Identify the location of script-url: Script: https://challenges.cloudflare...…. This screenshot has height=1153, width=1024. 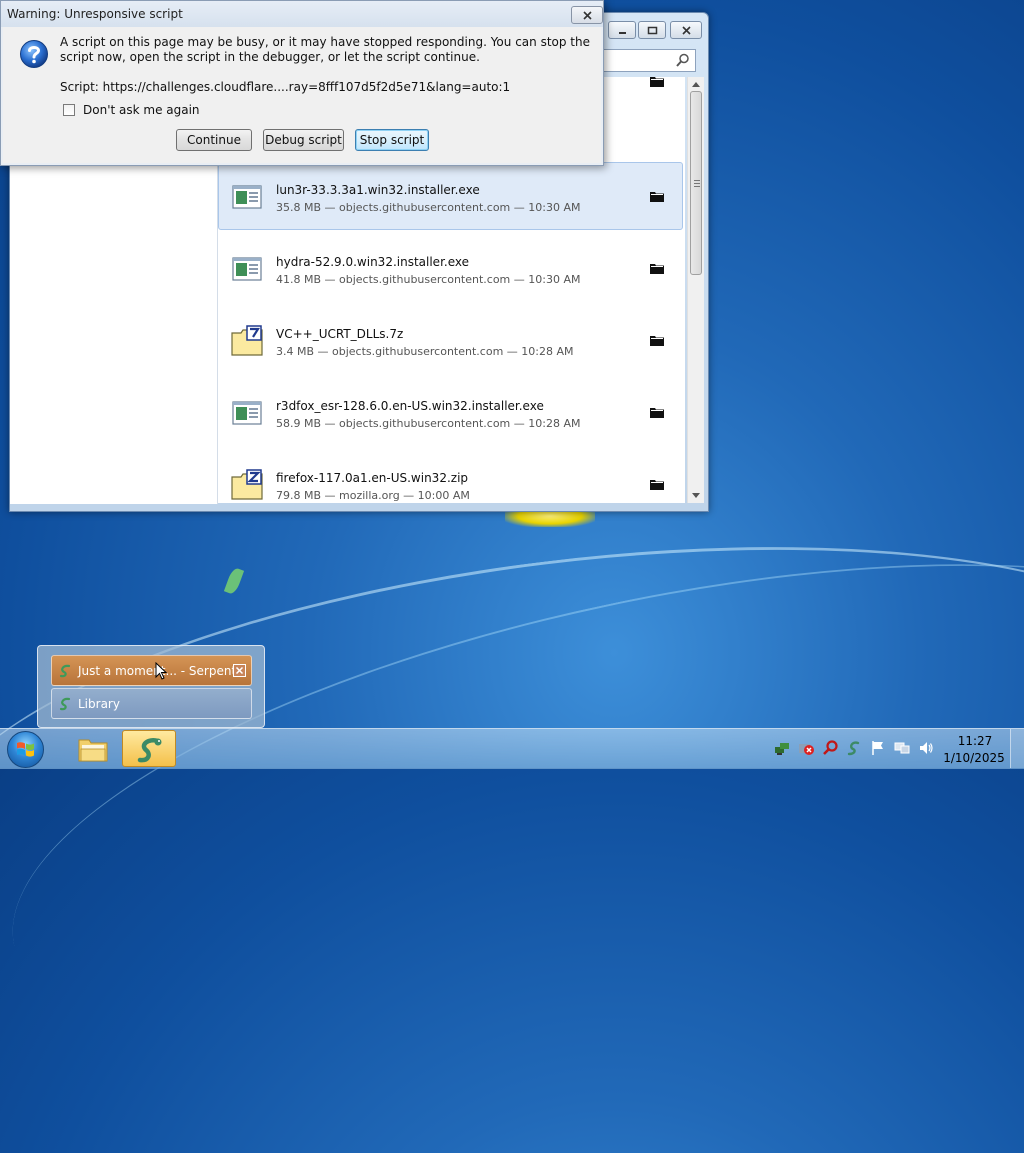
(285, 87).